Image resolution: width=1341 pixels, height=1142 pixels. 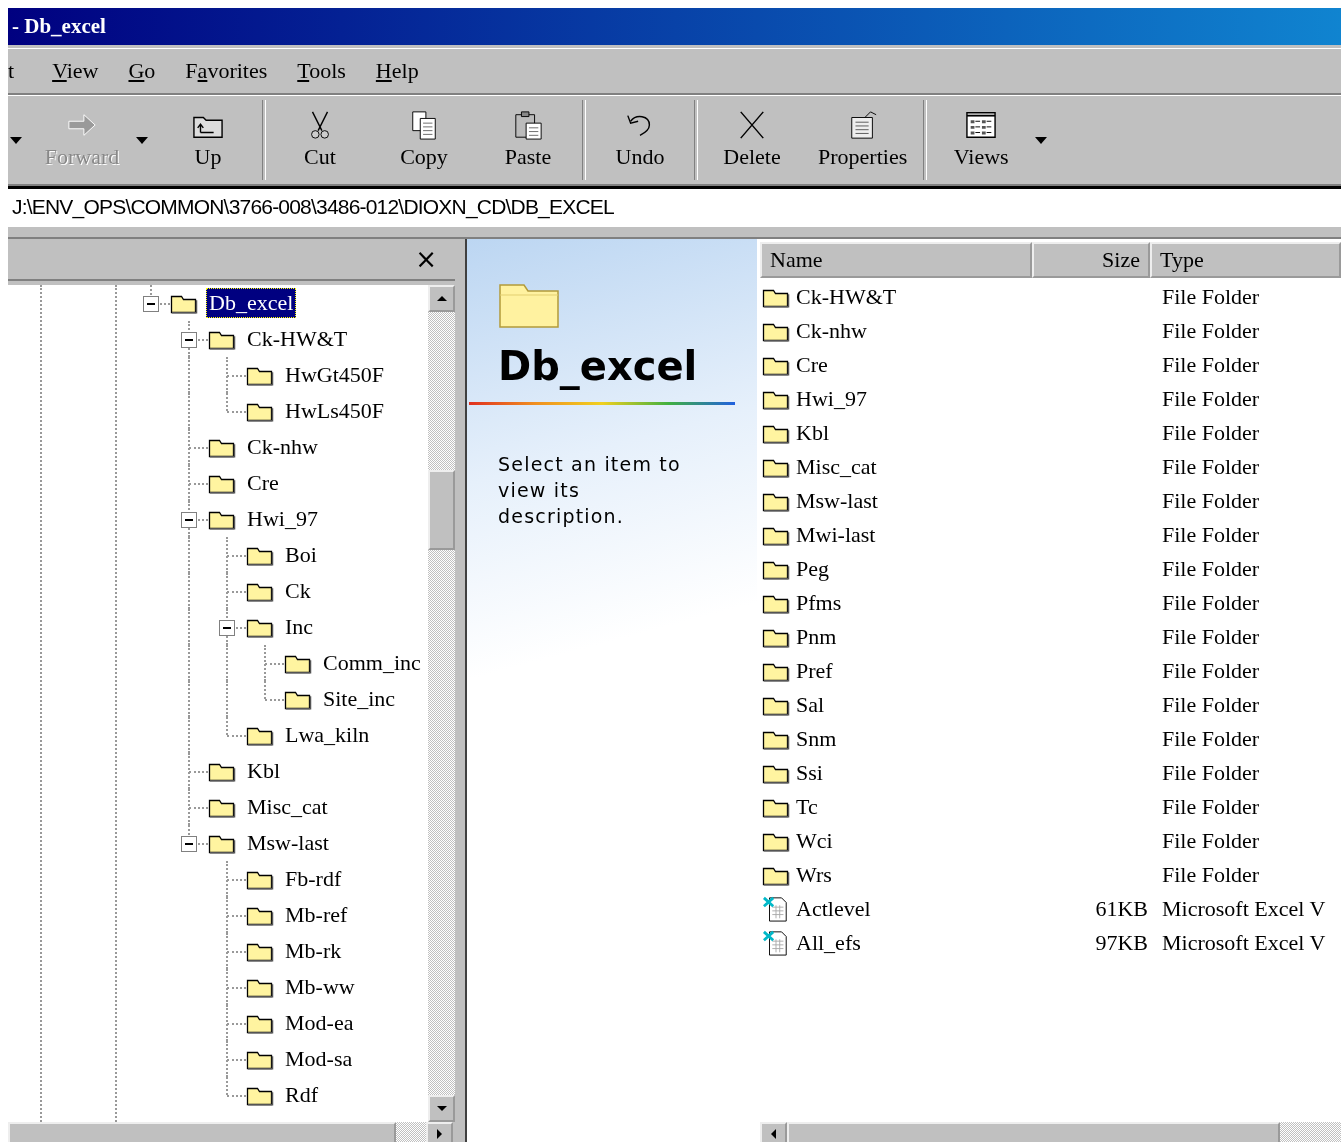 I want to click on tree-item: Lwa_kiln, so click(x=327, y=735).